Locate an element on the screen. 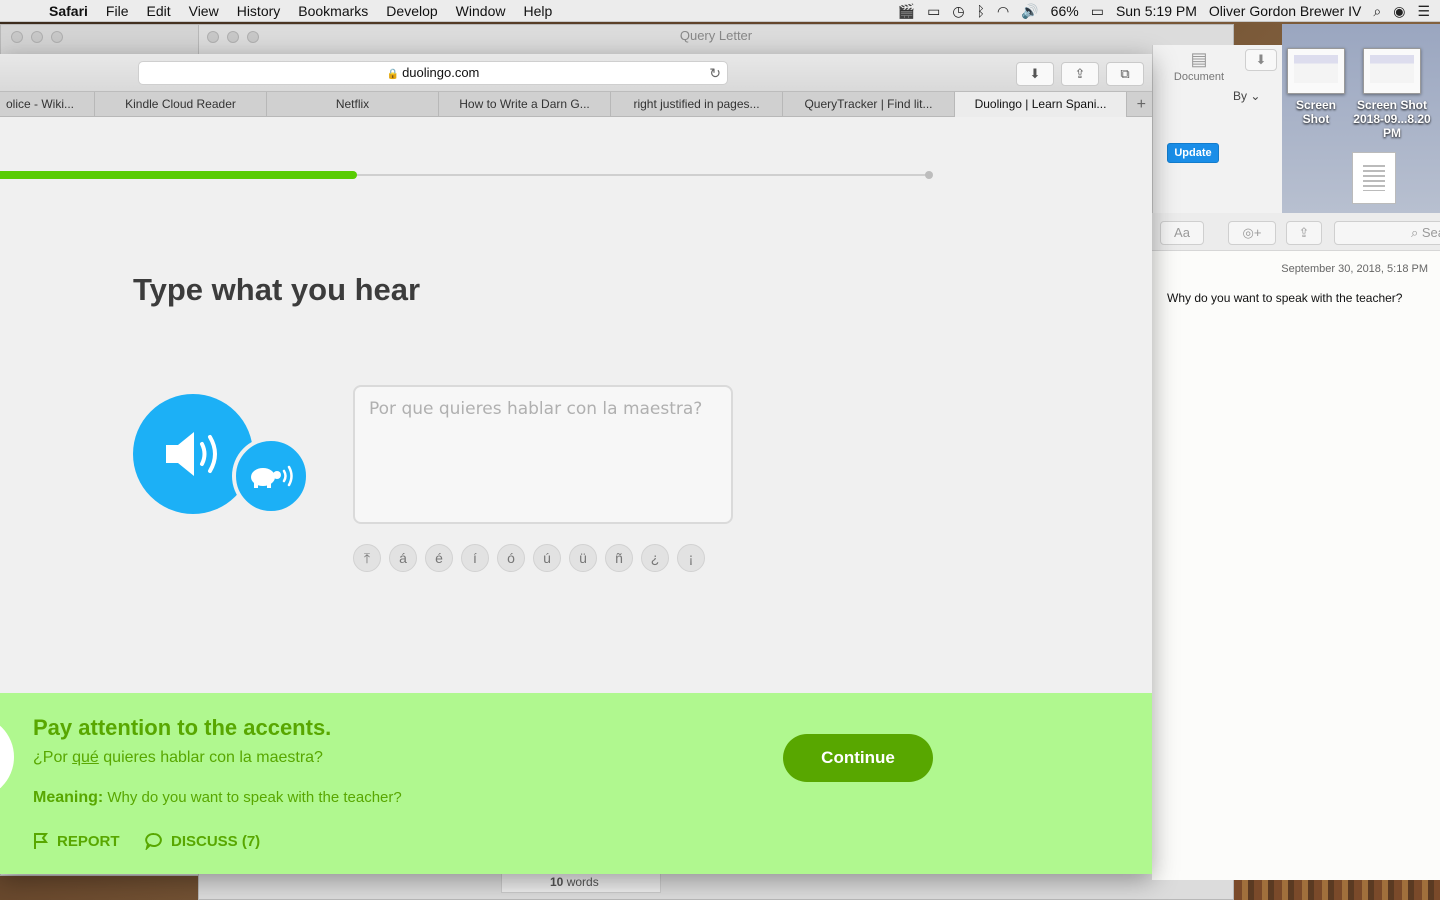 The height and width of the screenshot is (900, 1440). accent-key-o: ó is located at coordinates (511, 558).